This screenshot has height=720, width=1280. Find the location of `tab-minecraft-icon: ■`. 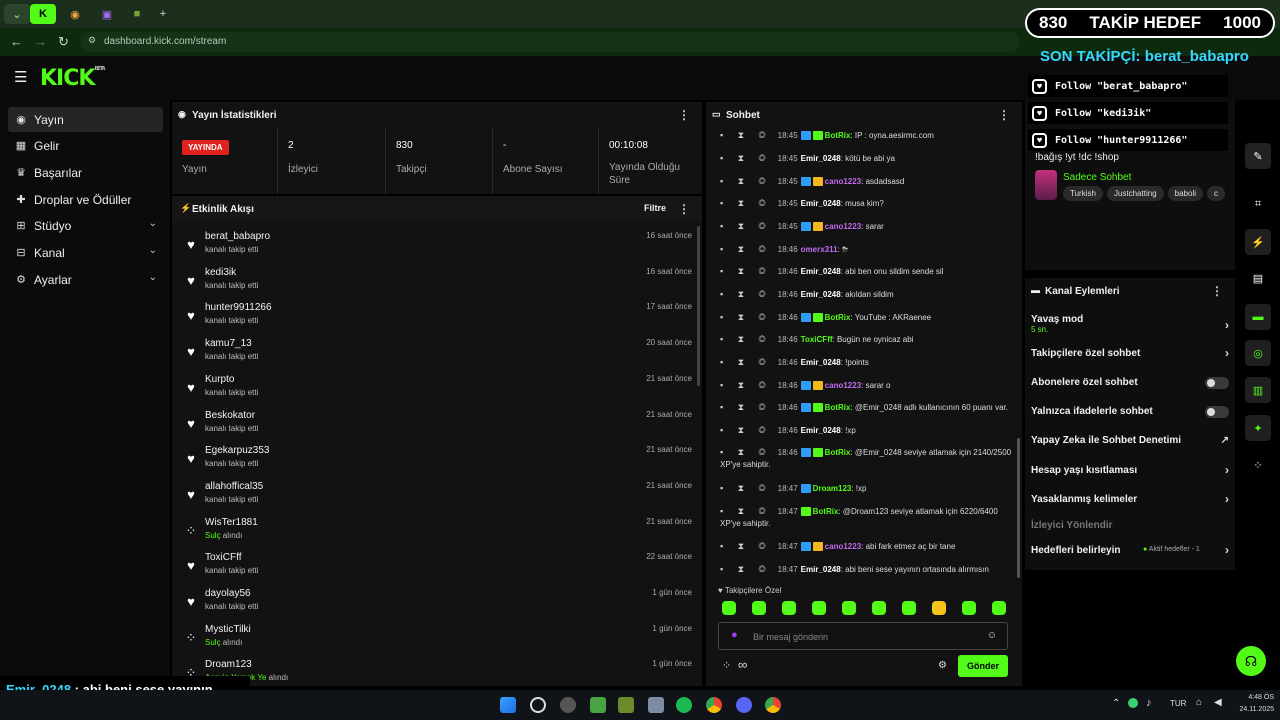

tab-minecraft-icon: ■ is located at coordinates (137, 14).